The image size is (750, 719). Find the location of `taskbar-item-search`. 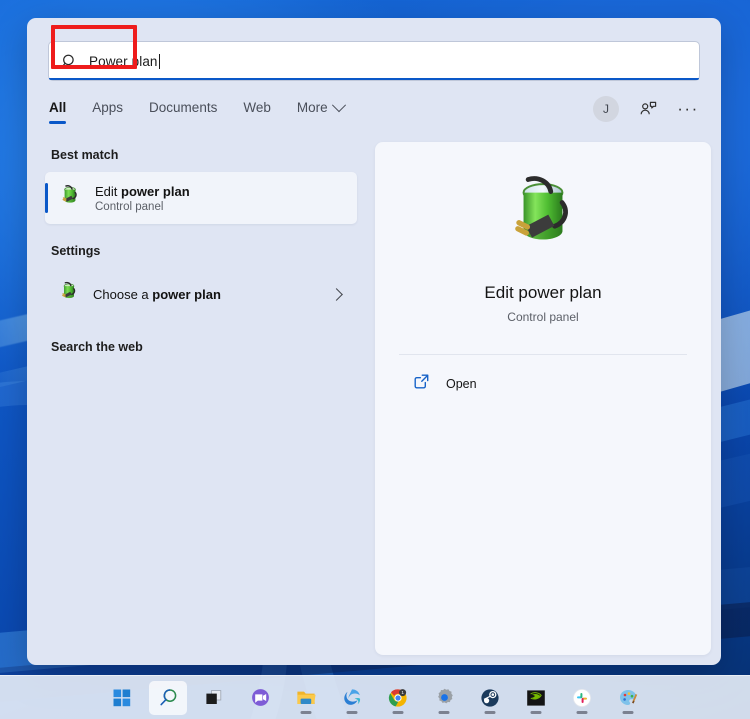

taskbar-item-search is located at coordinates (168, 697).